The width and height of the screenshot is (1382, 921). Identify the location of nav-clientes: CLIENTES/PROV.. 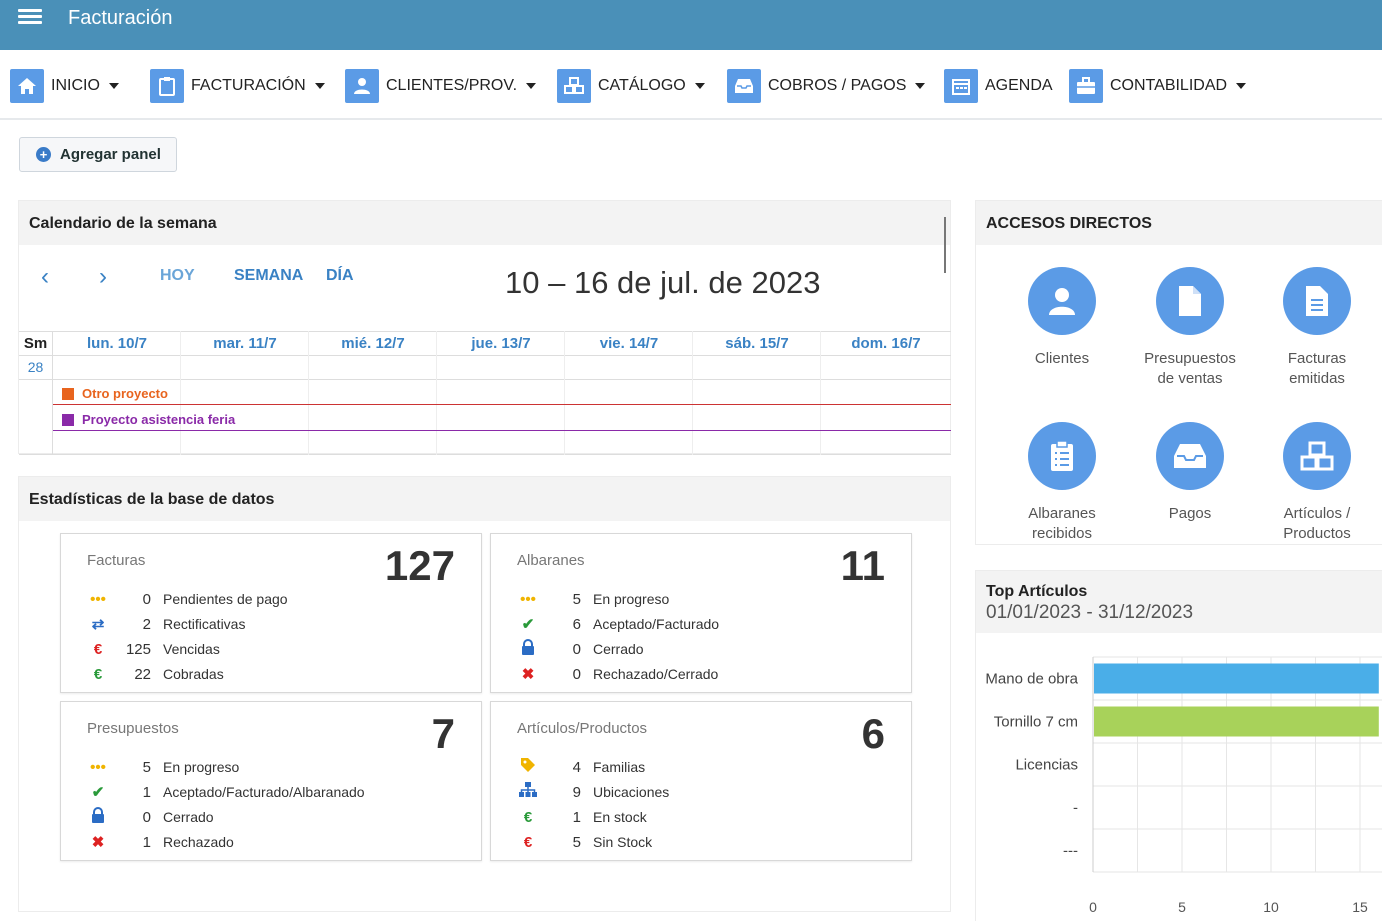
(441, 86).